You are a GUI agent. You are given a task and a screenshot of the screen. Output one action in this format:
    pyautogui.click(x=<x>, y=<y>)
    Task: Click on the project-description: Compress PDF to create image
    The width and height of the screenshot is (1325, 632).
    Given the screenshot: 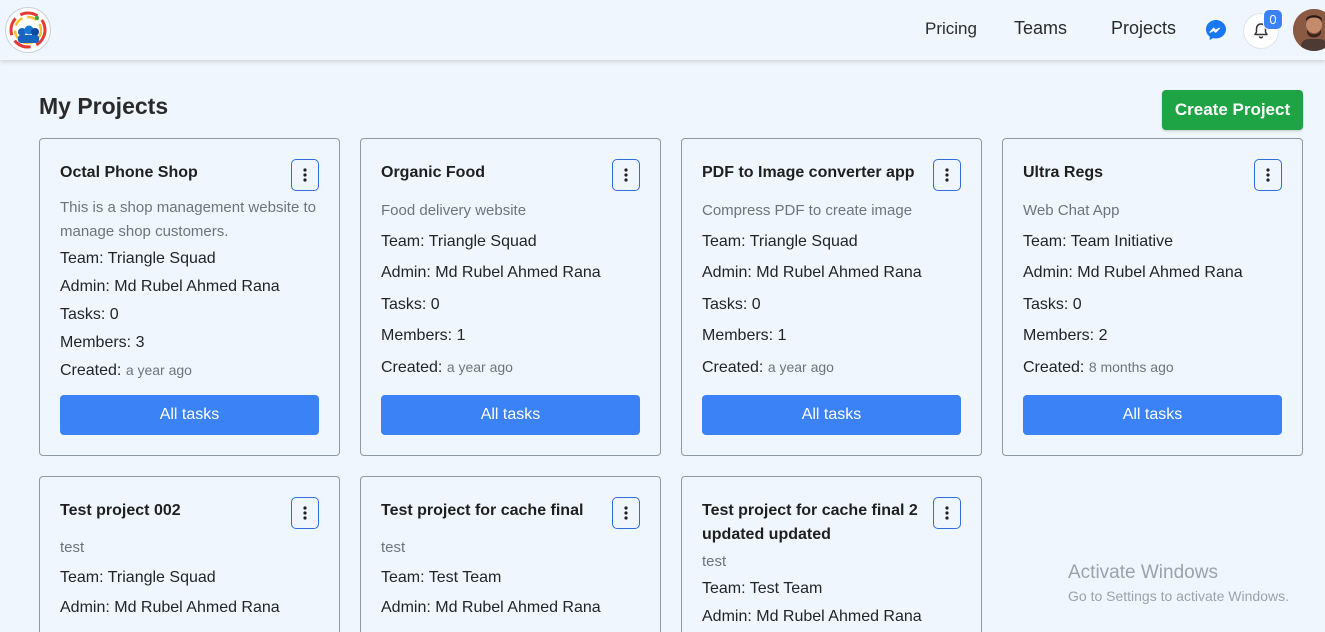 What is the action you would take?
    pyautogui.click(x=807, y=210)
    